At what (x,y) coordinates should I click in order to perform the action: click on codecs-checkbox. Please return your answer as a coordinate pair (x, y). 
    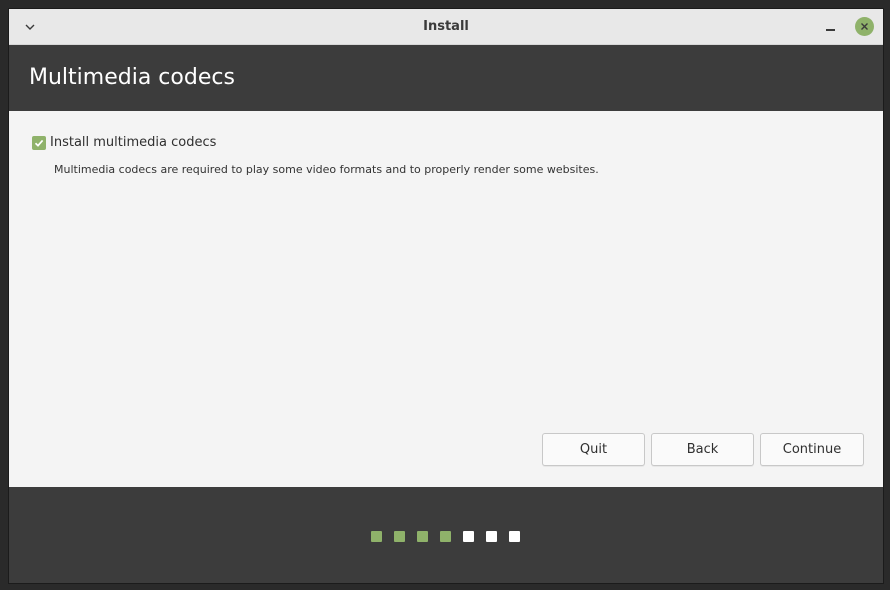
    Looking at the image, I should click on (39, 142).